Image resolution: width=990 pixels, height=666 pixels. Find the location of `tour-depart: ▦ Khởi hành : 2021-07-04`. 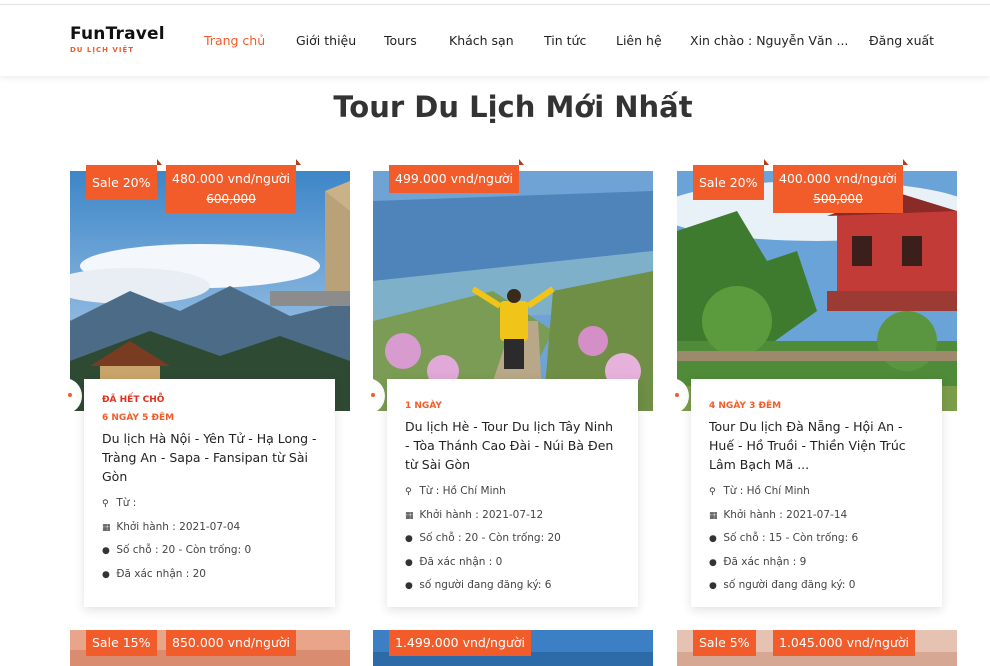

tour-depart: ▦ Khởi hành : 2021-07-04 is located at coordinates (209, 528).